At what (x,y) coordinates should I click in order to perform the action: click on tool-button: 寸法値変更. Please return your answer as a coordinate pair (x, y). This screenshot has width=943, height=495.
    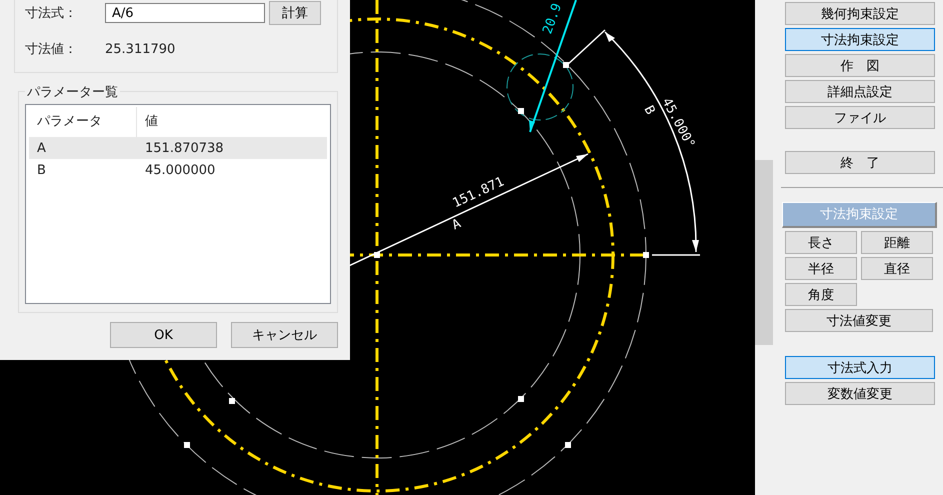
    Looking at the image, I should click on (859, 320).